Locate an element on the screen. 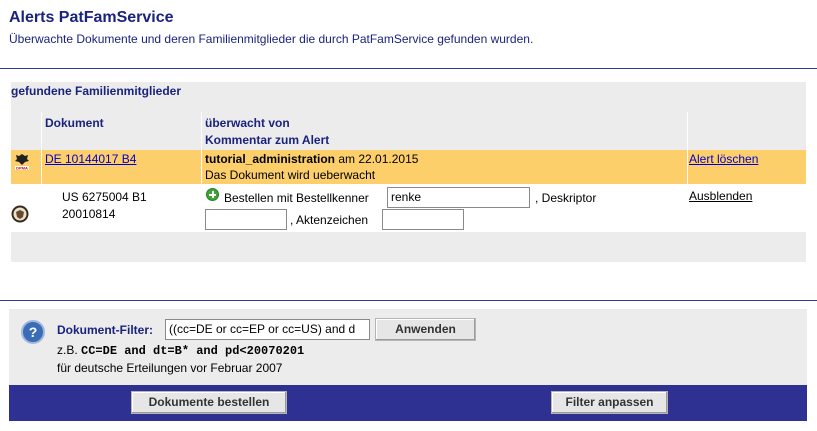 This screenshot has width=817, height=431. plus-icon is located at coordinates (212, 194).